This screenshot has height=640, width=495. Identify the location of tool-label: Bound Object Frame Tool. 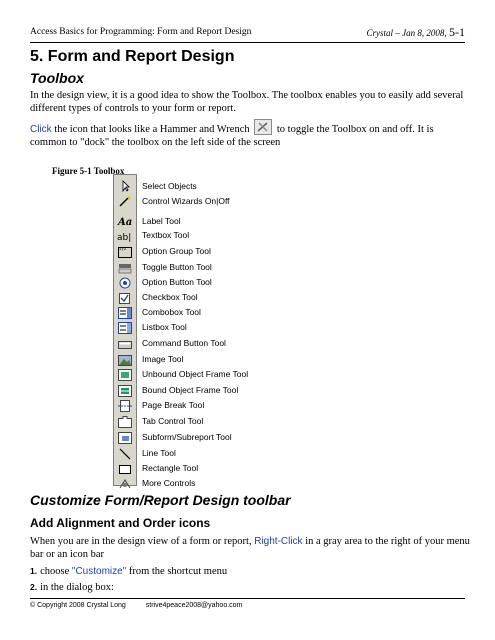
(190, 390).